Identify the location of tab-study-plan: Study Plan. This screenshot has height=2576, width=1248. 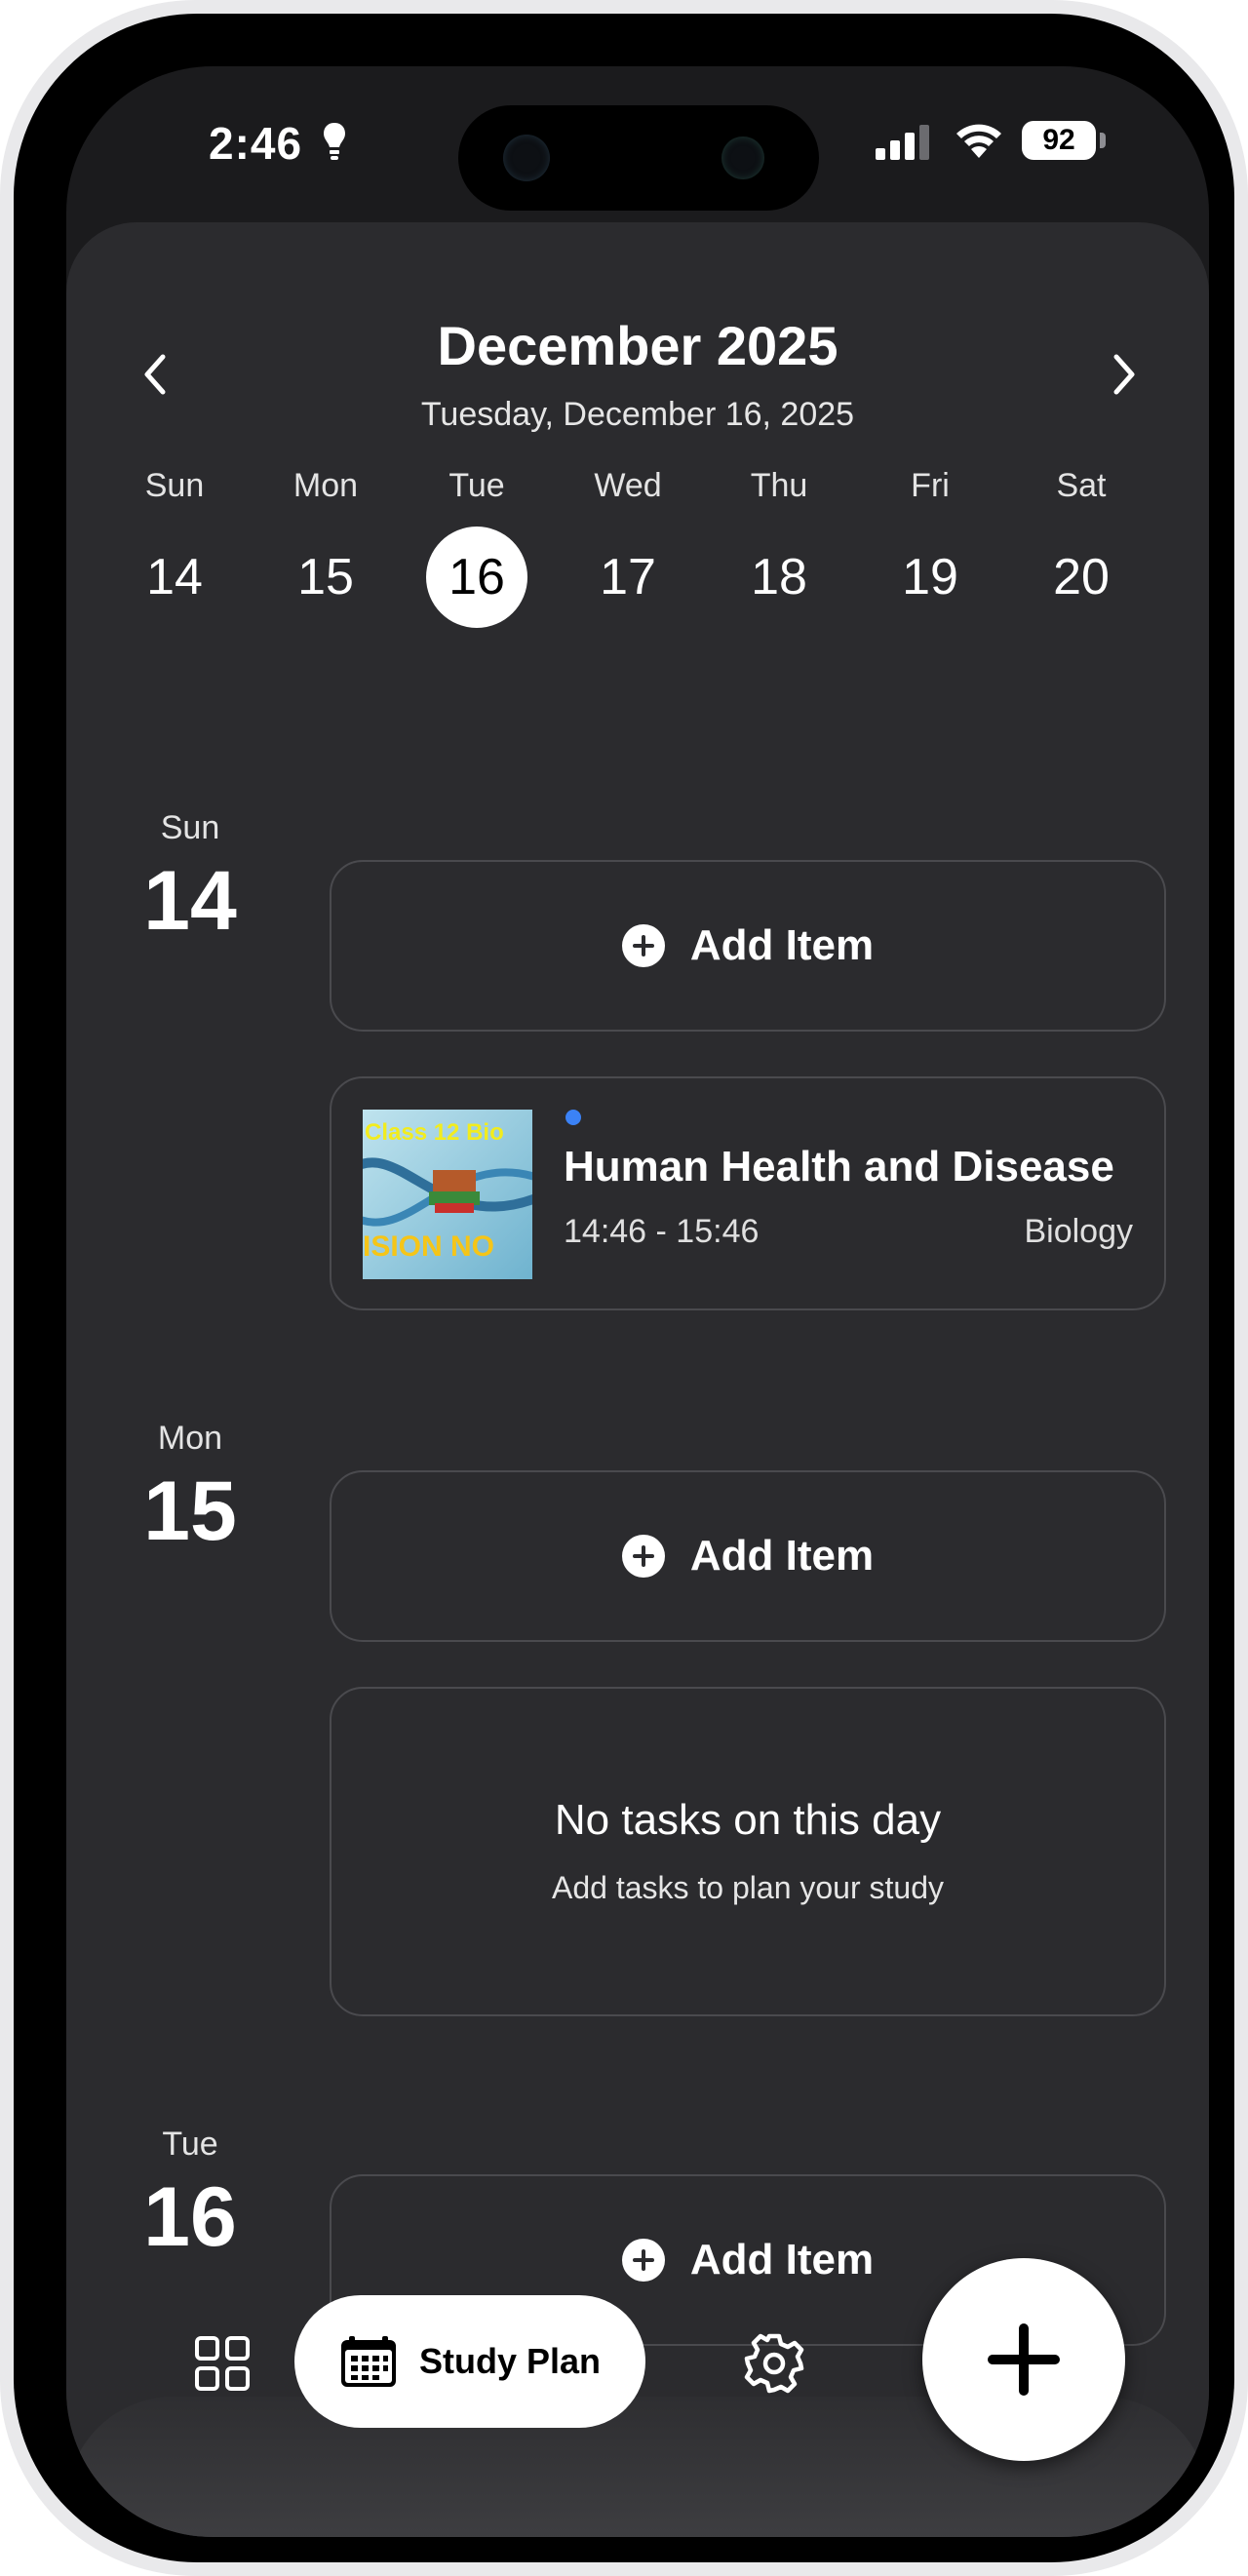
(469, 2361).